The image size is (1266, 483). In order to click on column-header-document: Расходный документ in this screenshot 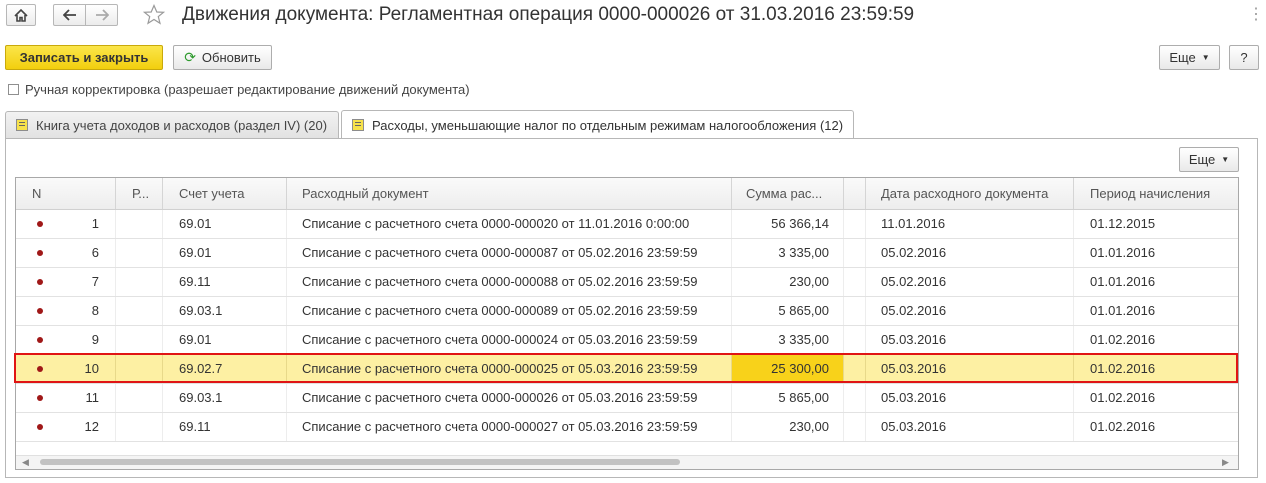, I will do `click(509, 193)`.